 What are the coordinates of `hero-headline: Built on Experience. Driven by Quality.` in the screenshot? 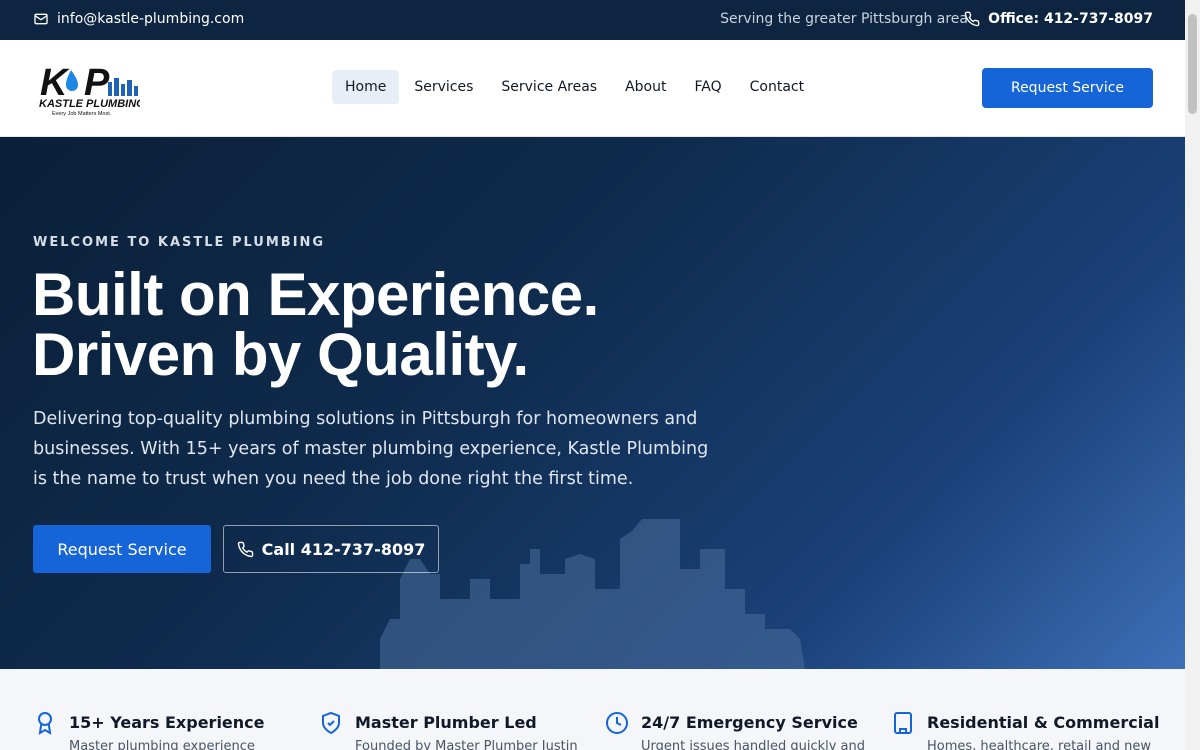 It's located at (315, 325).